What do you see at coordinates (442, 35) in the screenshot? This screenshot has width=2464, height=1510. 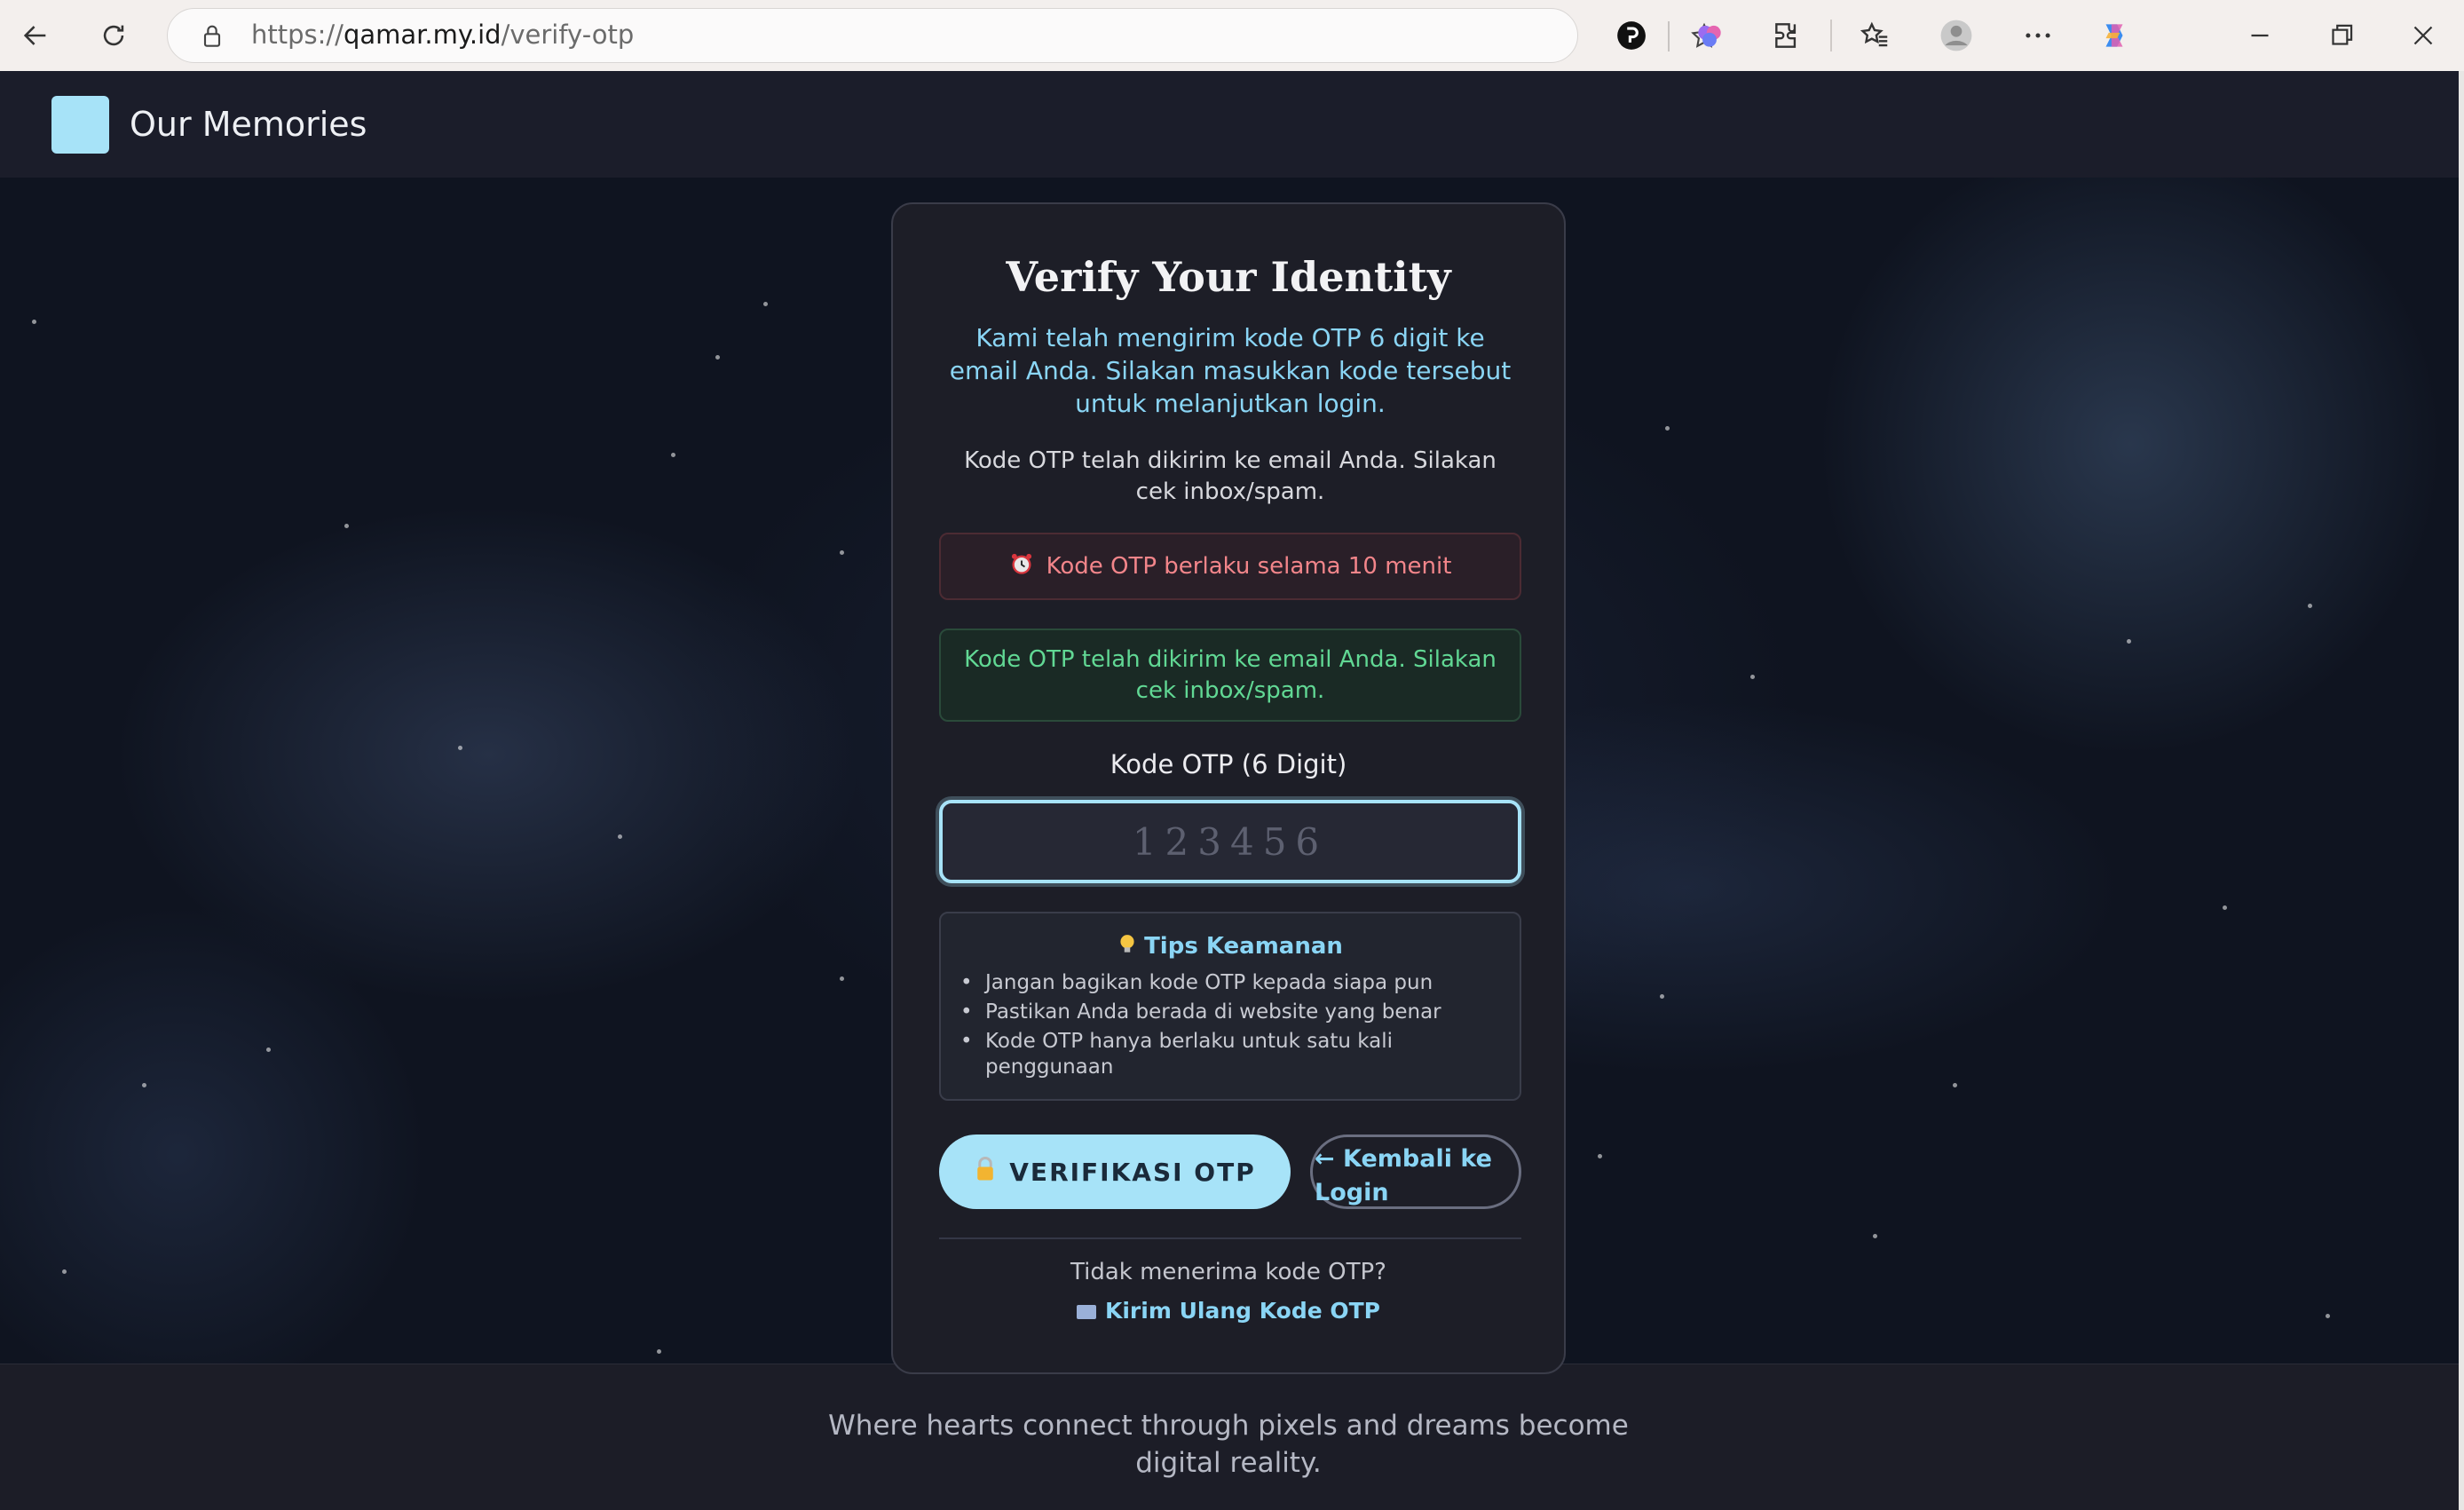 I see `url-text: https://qamar.my.id/verify-otp` at bounding box center [442, 35].